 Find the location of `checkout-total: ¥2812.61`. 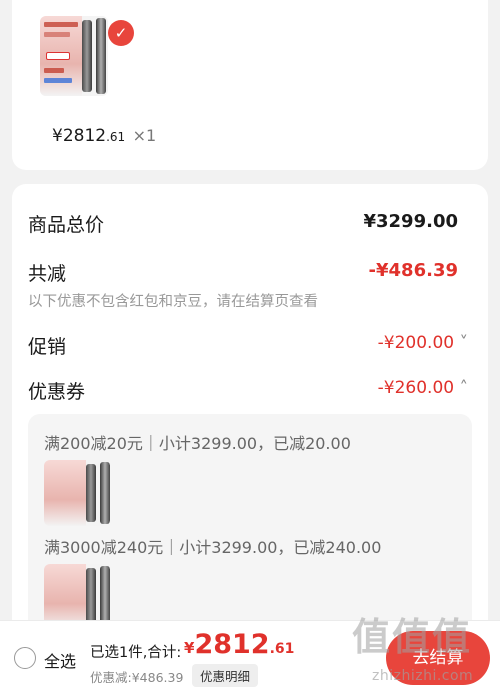

checkout-total: ¥2812.61 is located at coordinates (239, 644).